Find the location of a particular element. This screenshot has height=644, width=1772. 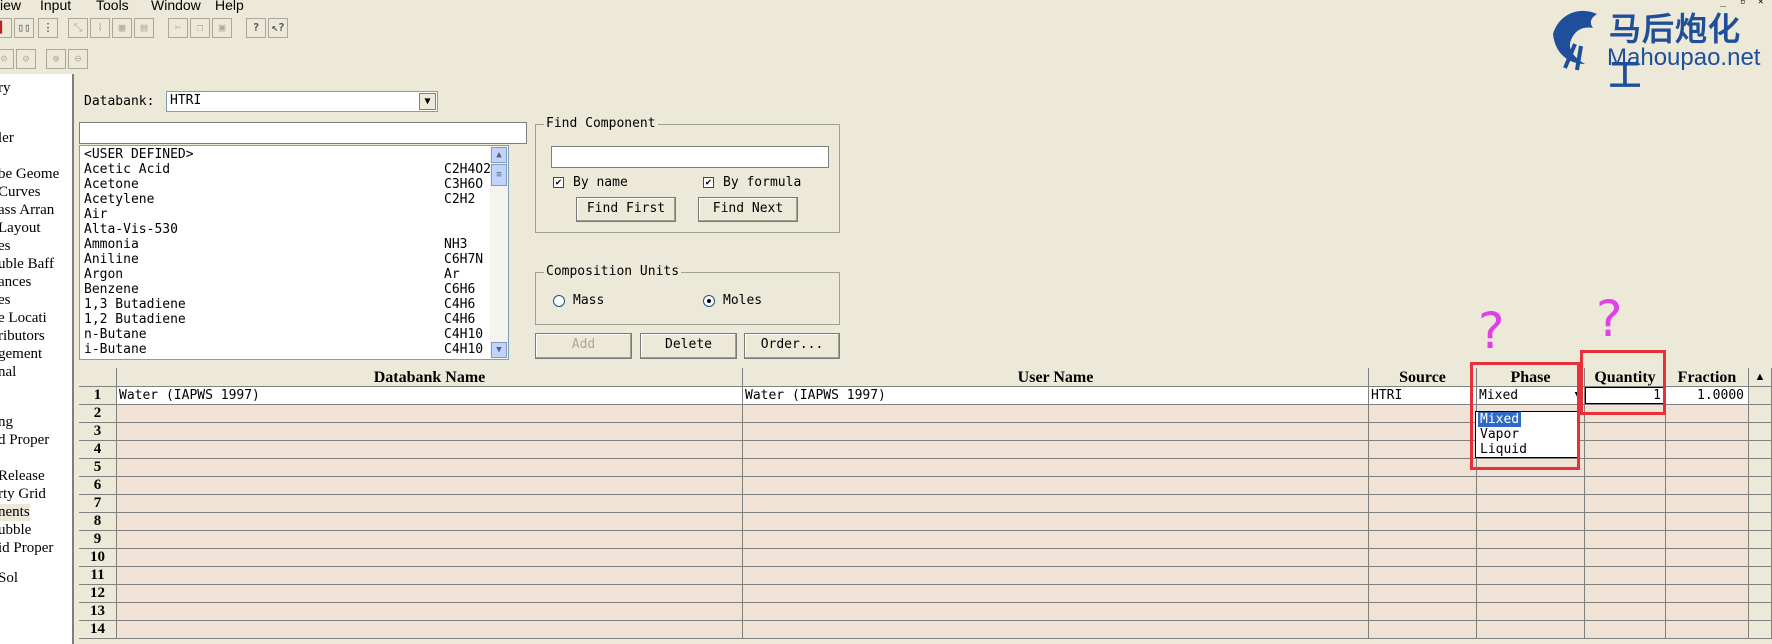

find-first-button: Find First is located at coordinates (626, 209).